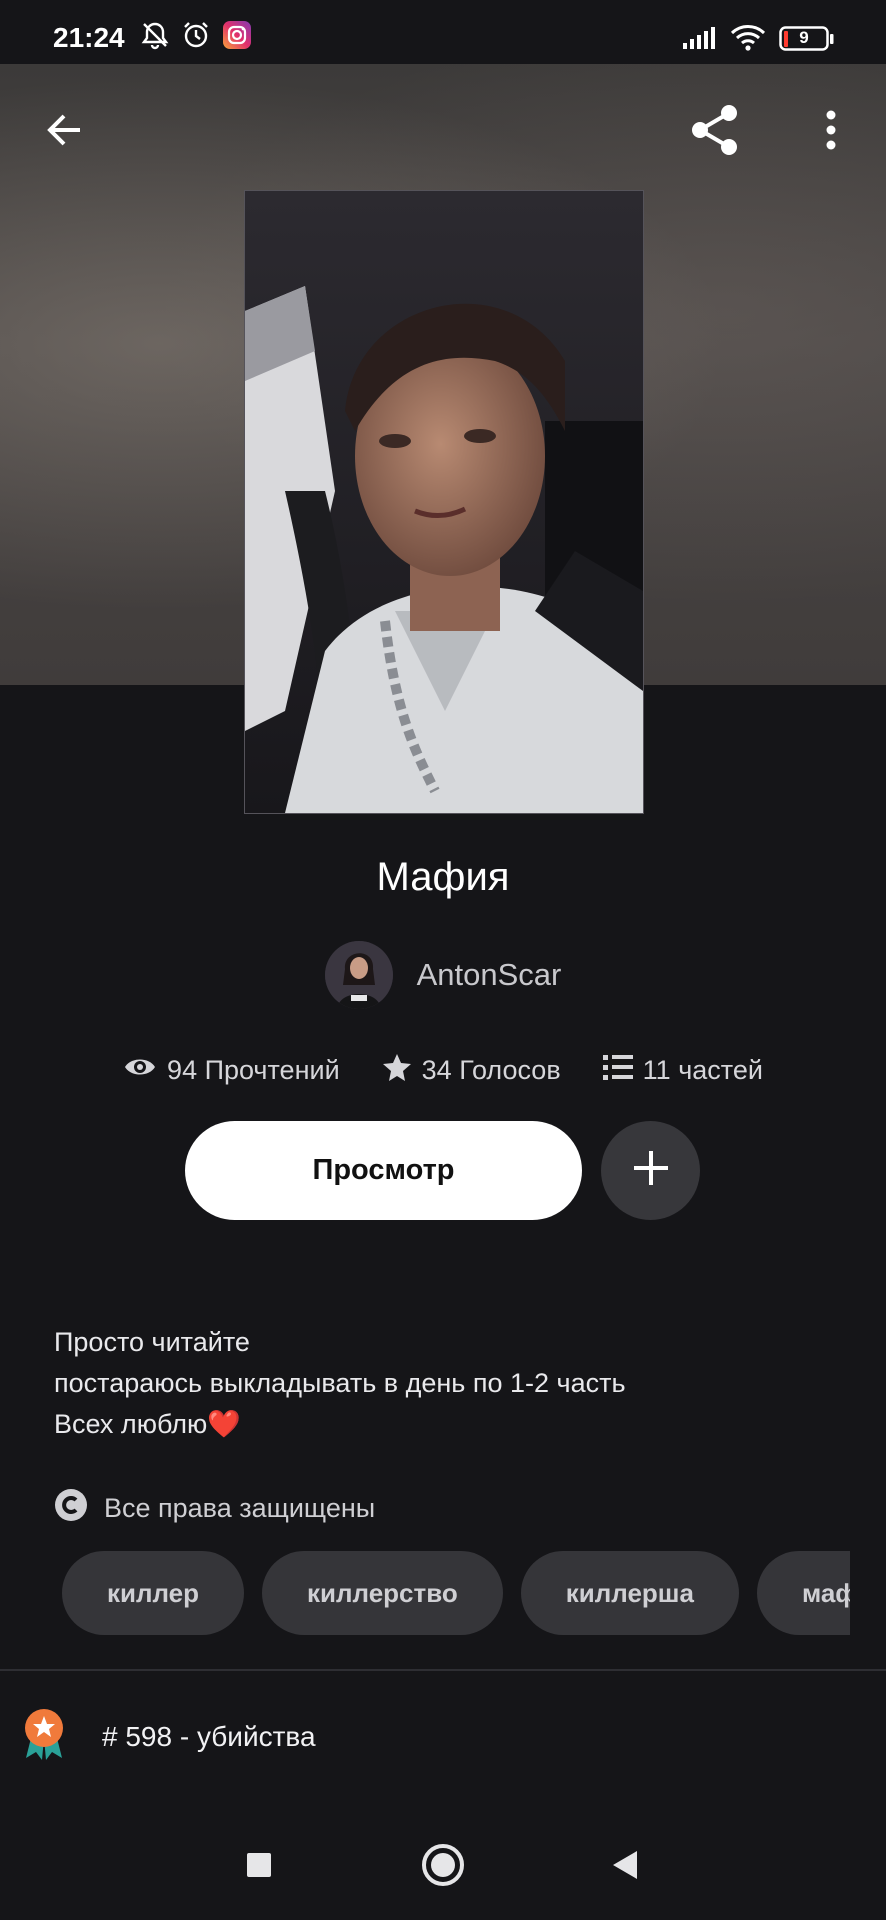 This screenshot has width=886, height=1920. What do you see at coordinates (804, 37) in the screenshot?
I see `battery-level: 9` at bounding box center [804, 37].